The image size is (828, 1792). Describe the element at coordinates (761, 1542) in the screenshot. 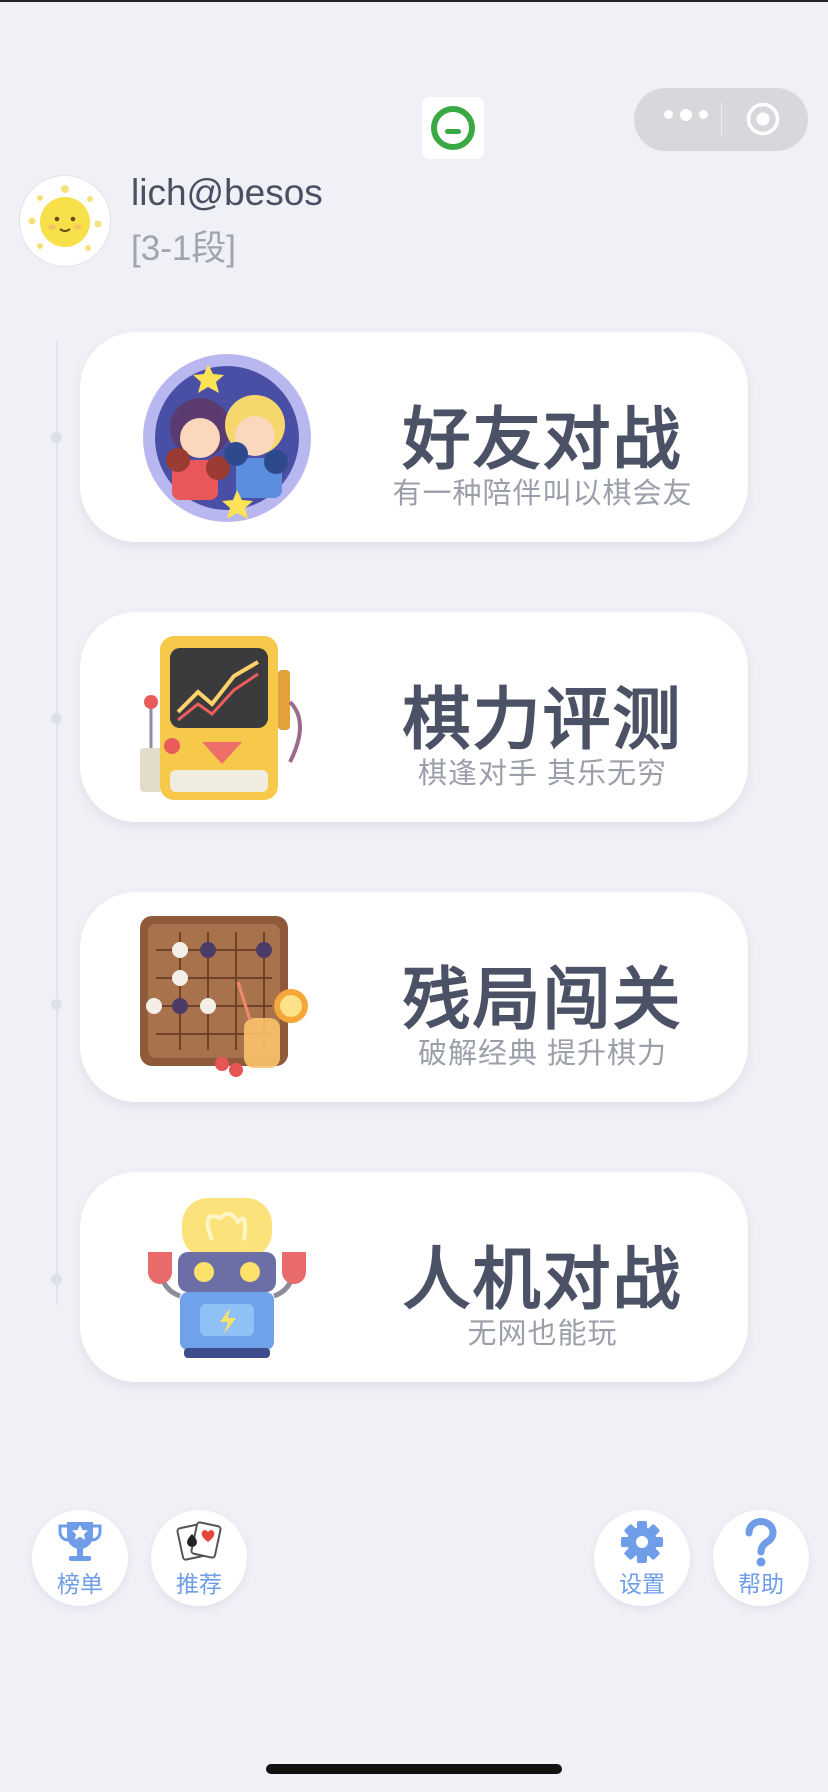

I see `question-mark-icon` at that location.